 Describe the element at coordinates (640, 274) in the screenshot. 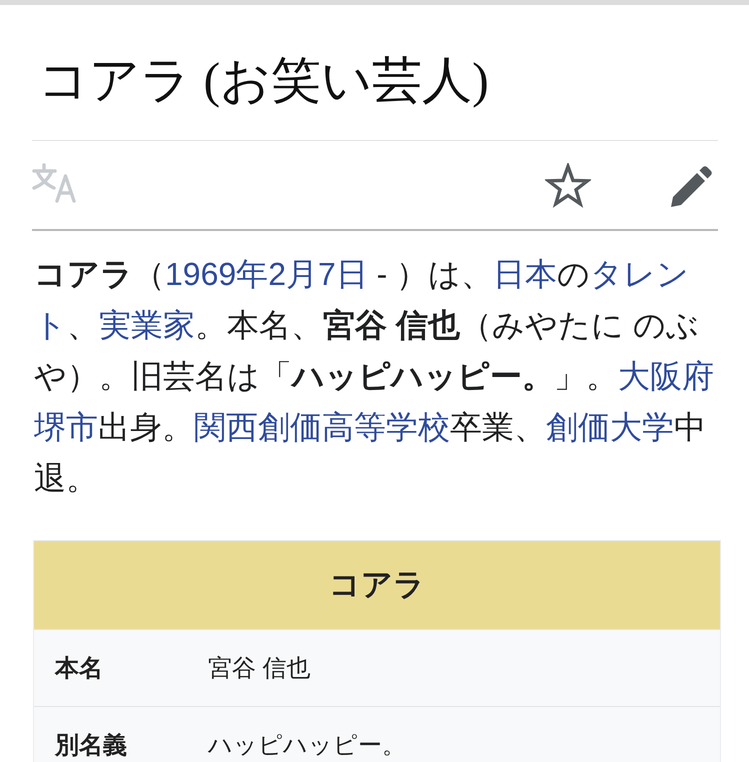

I see `inline-link: タレン` at that location.